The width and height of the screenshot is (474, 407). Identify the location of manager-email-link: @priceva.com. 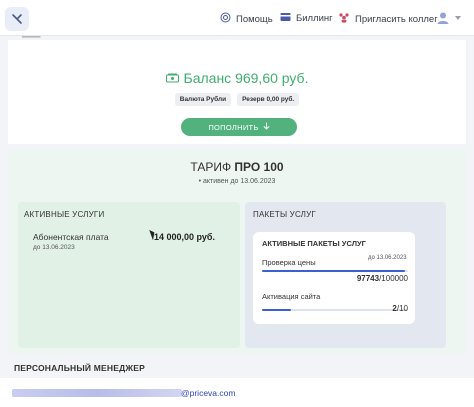
(208, 393).